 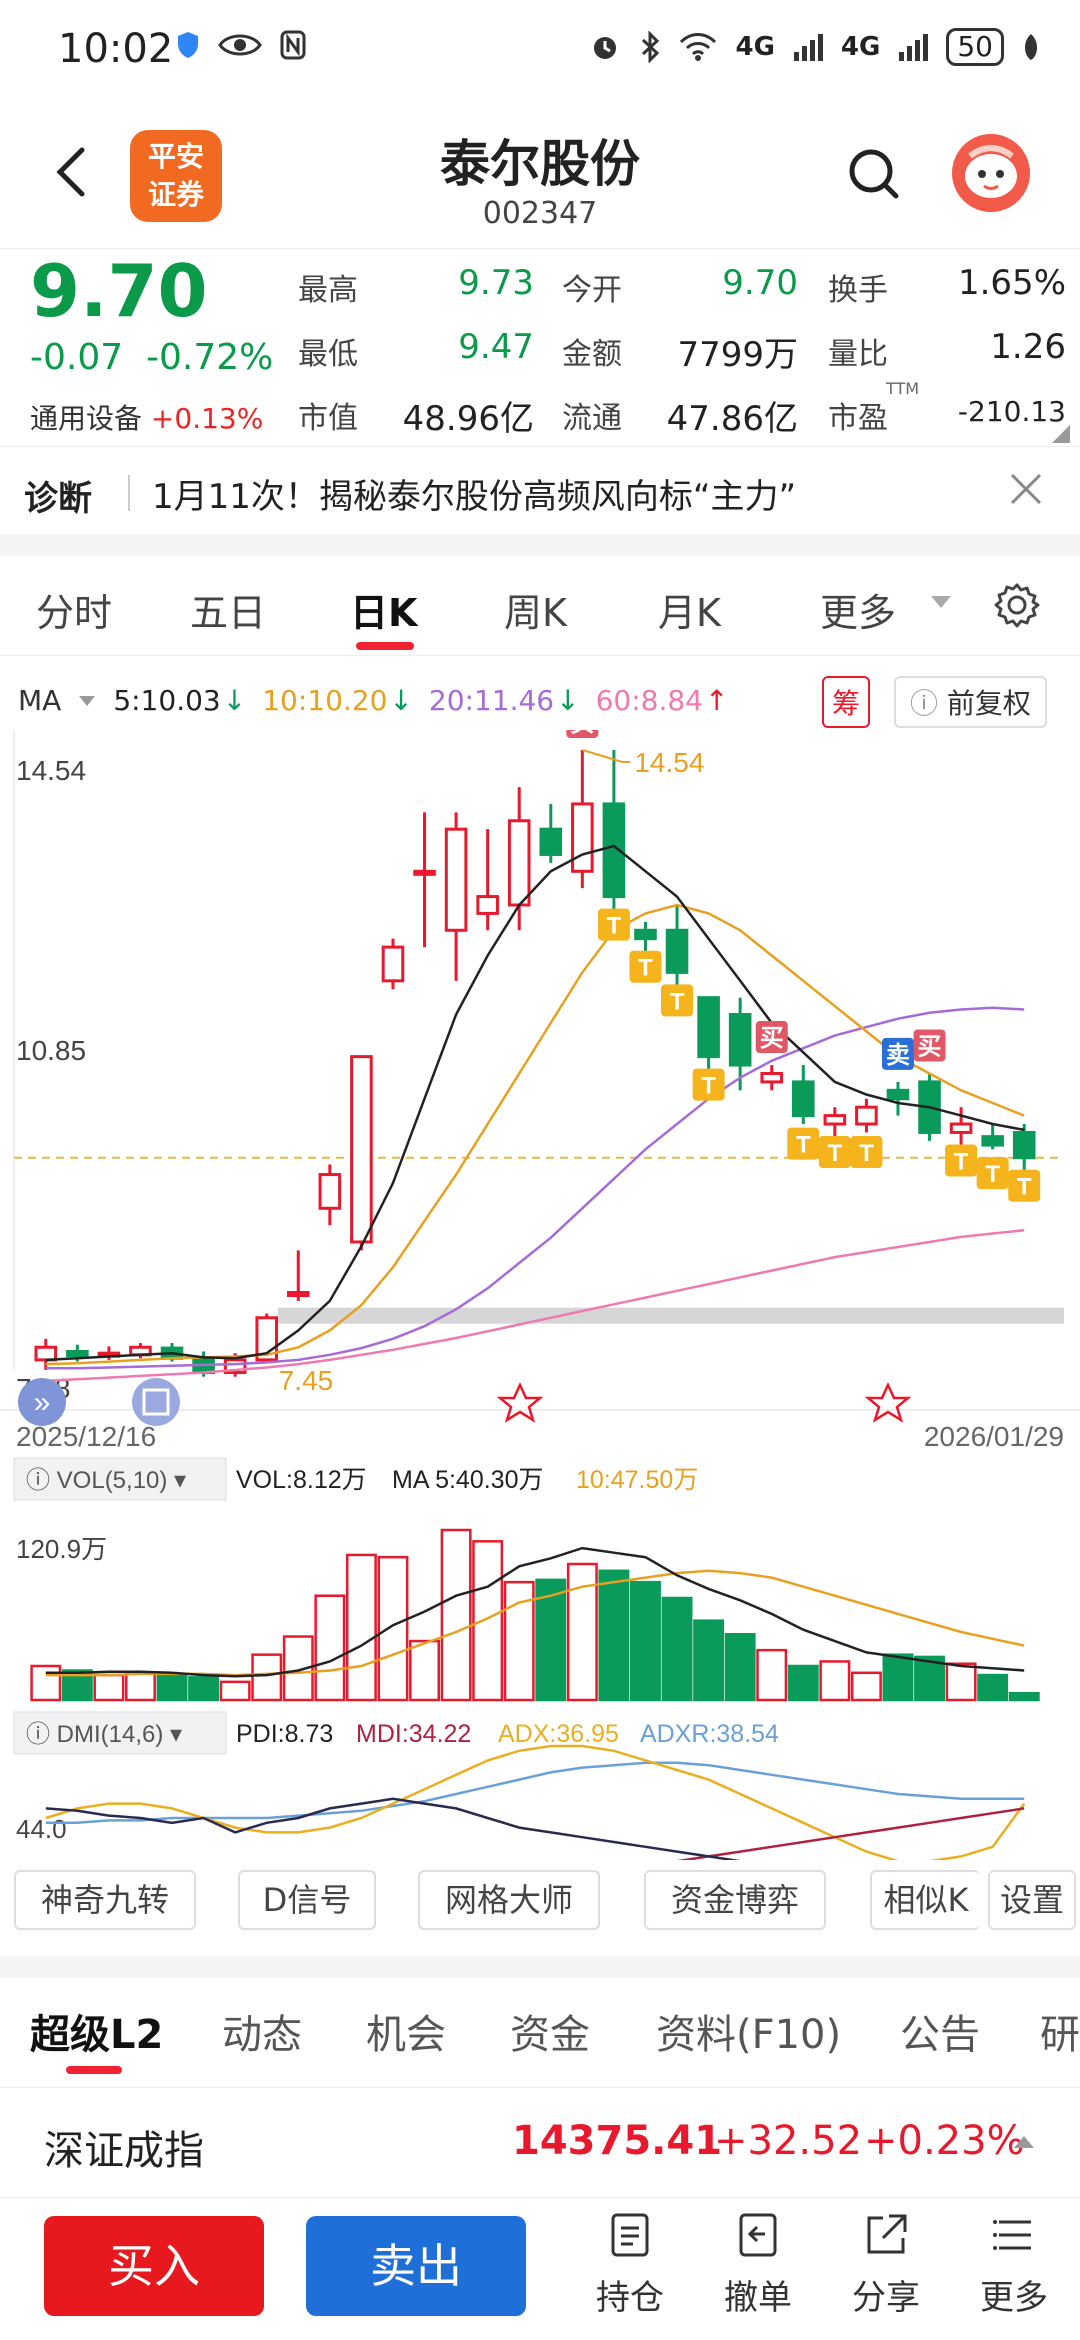 I want to click on price-change-pct: -0.72%, so click(x=210, y=357).